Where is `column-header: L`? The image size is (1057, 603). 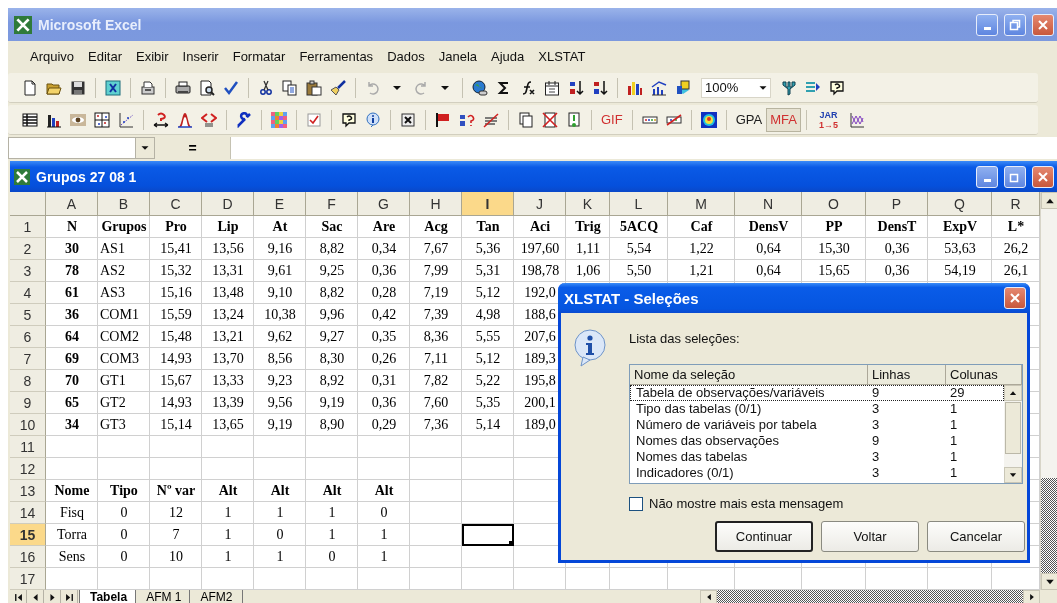 column-header: L is located at coordinates (639, 204).